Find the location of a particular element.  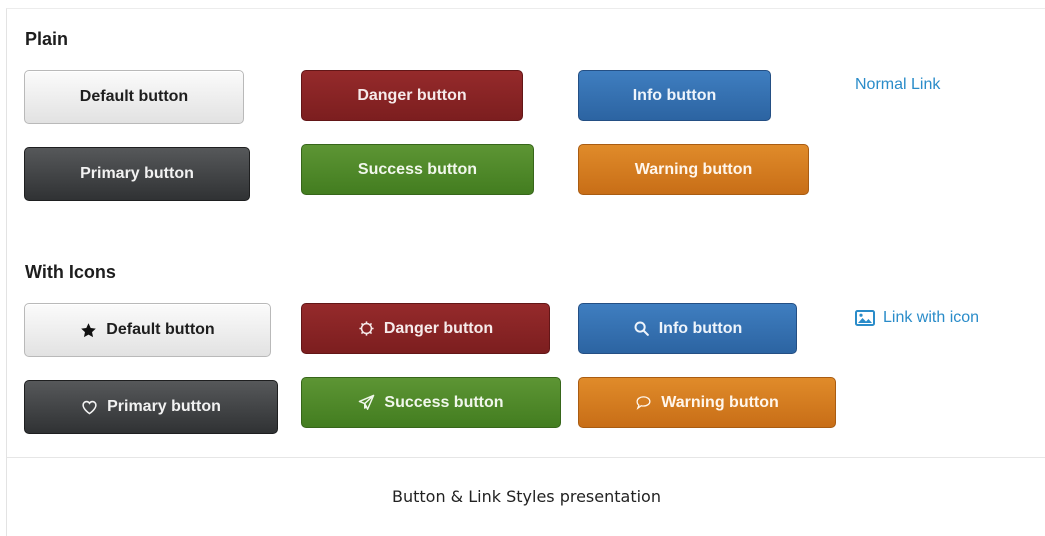

info-icon-button: Info button is located at coordinates (687, 328).